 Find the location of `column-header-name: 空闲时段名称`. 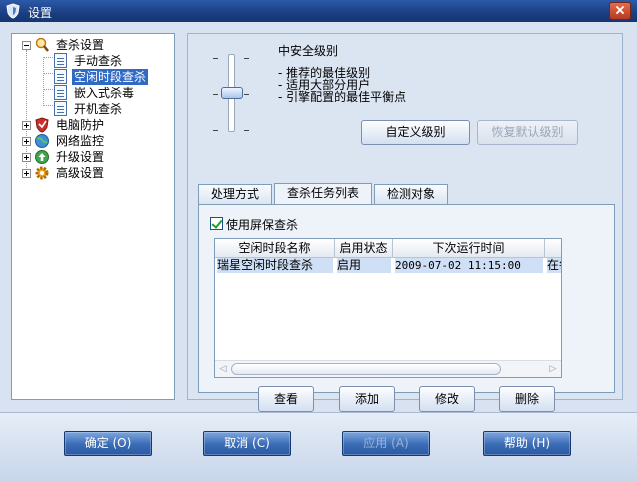

column-header-name: 空闲时段名称 is located at coordinates (275, 248).